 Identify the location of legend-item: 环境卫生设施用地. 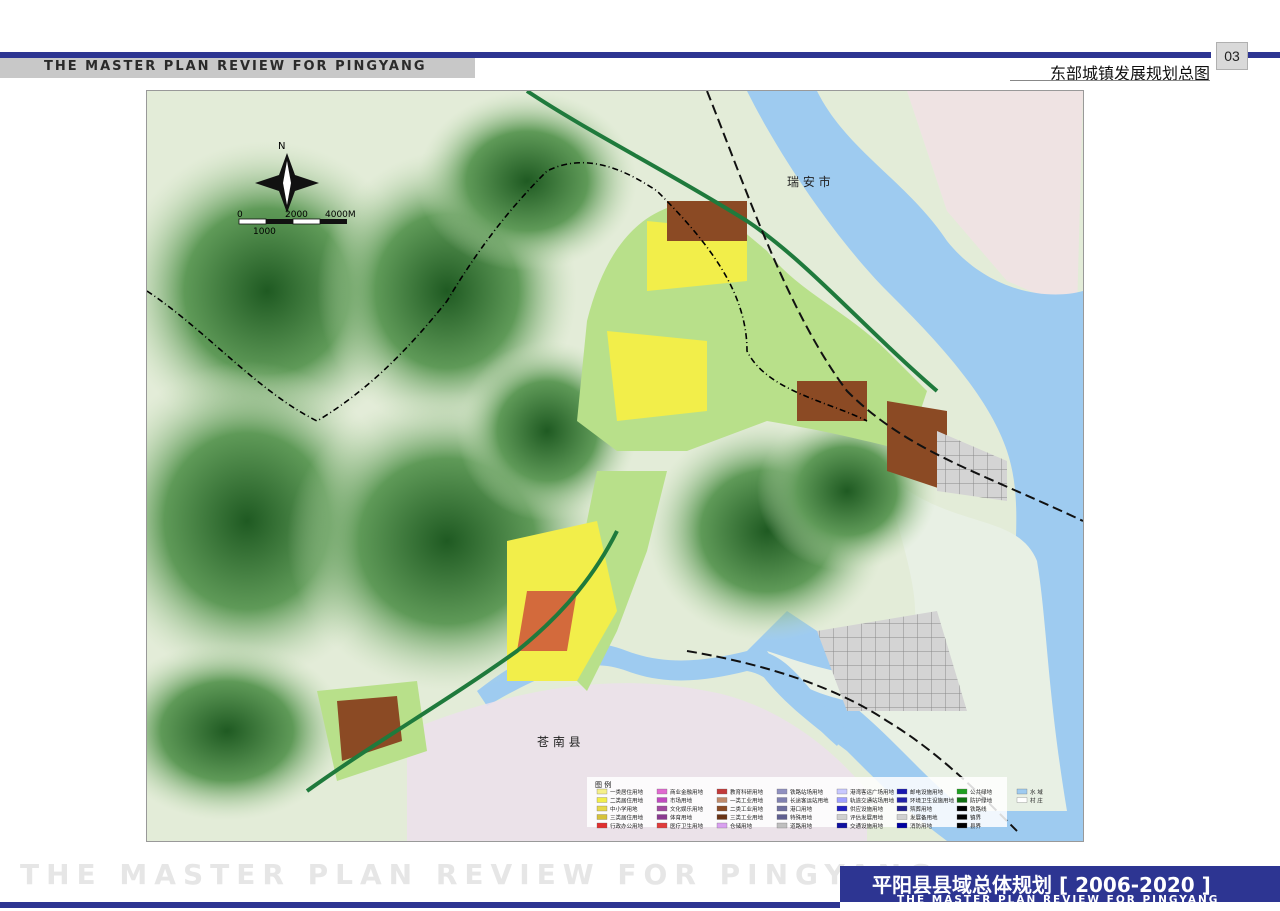
(932, 801).